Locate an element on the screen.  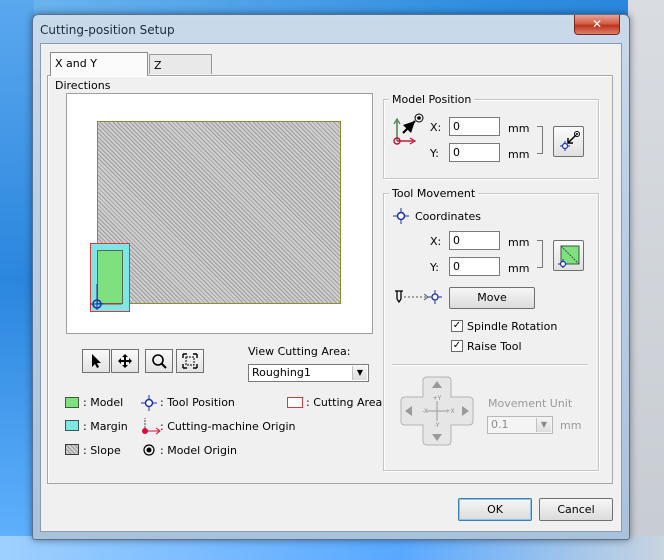
tool-x-label: X: is located at coordinates (436, 241).